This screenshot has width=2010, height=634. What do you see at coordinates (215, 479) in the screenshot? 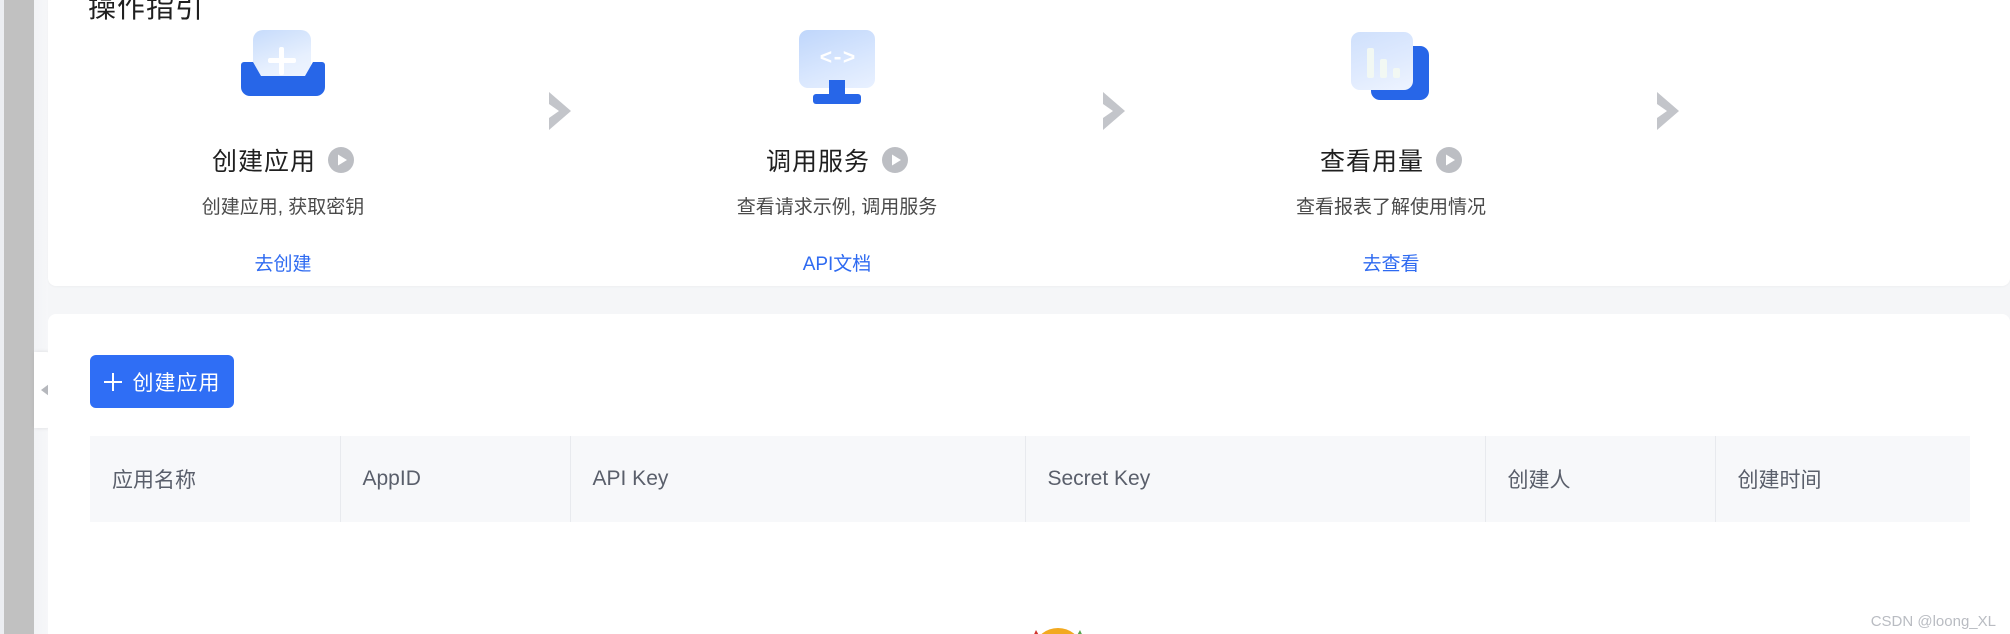
I see `table-col-app-name: 应用名称` at bounding box center [215, 479].